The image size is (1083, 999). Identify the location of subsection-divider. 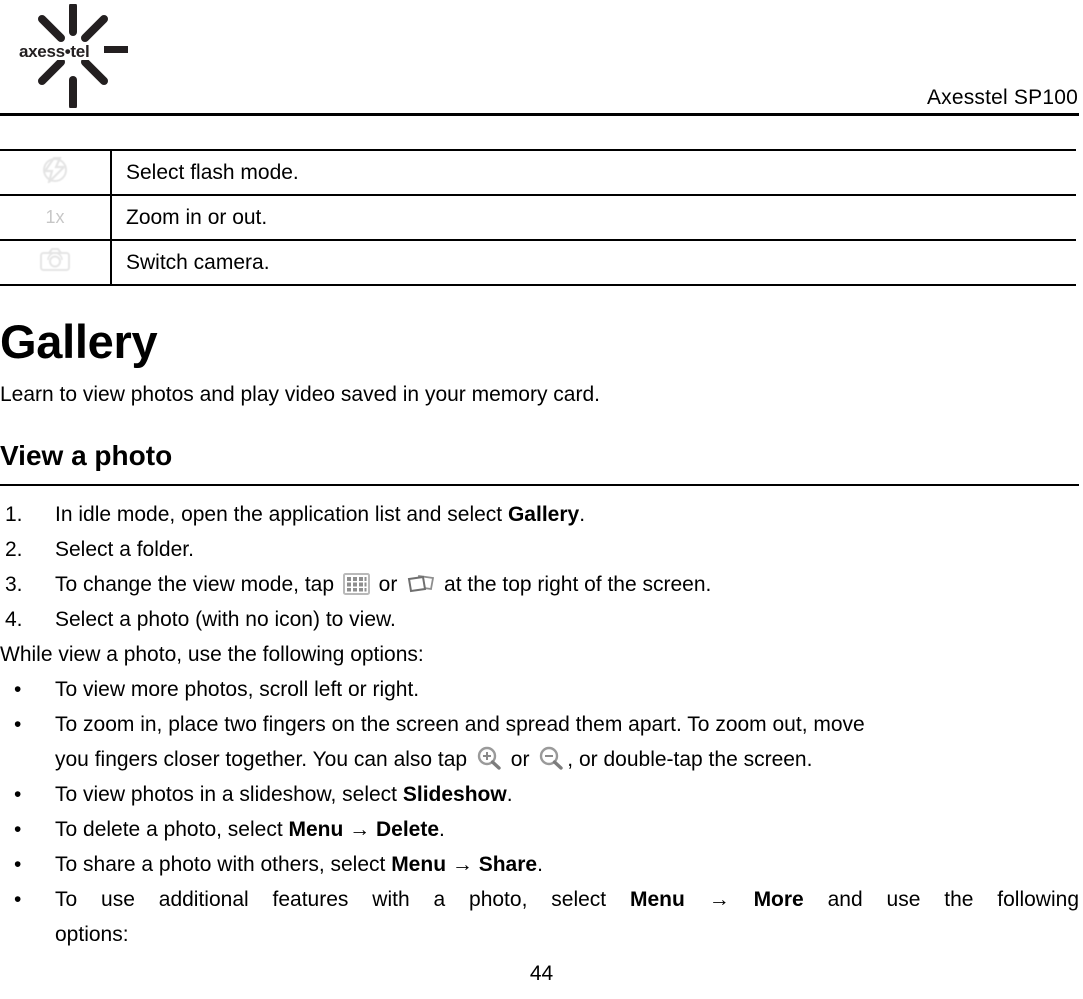
(539, 485).